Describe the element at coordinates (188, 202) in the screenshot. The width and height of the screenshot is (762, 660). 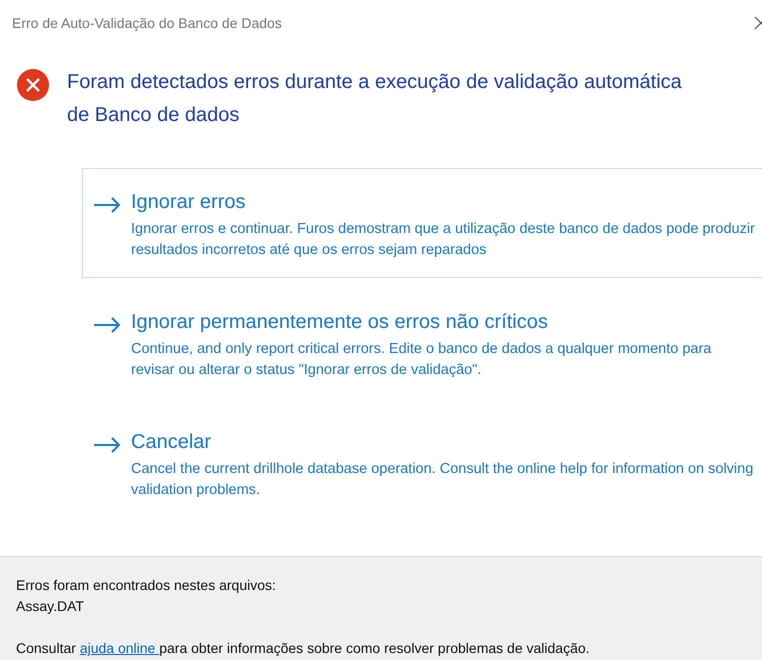
I see `command-title: Ignorar erros` at that location.